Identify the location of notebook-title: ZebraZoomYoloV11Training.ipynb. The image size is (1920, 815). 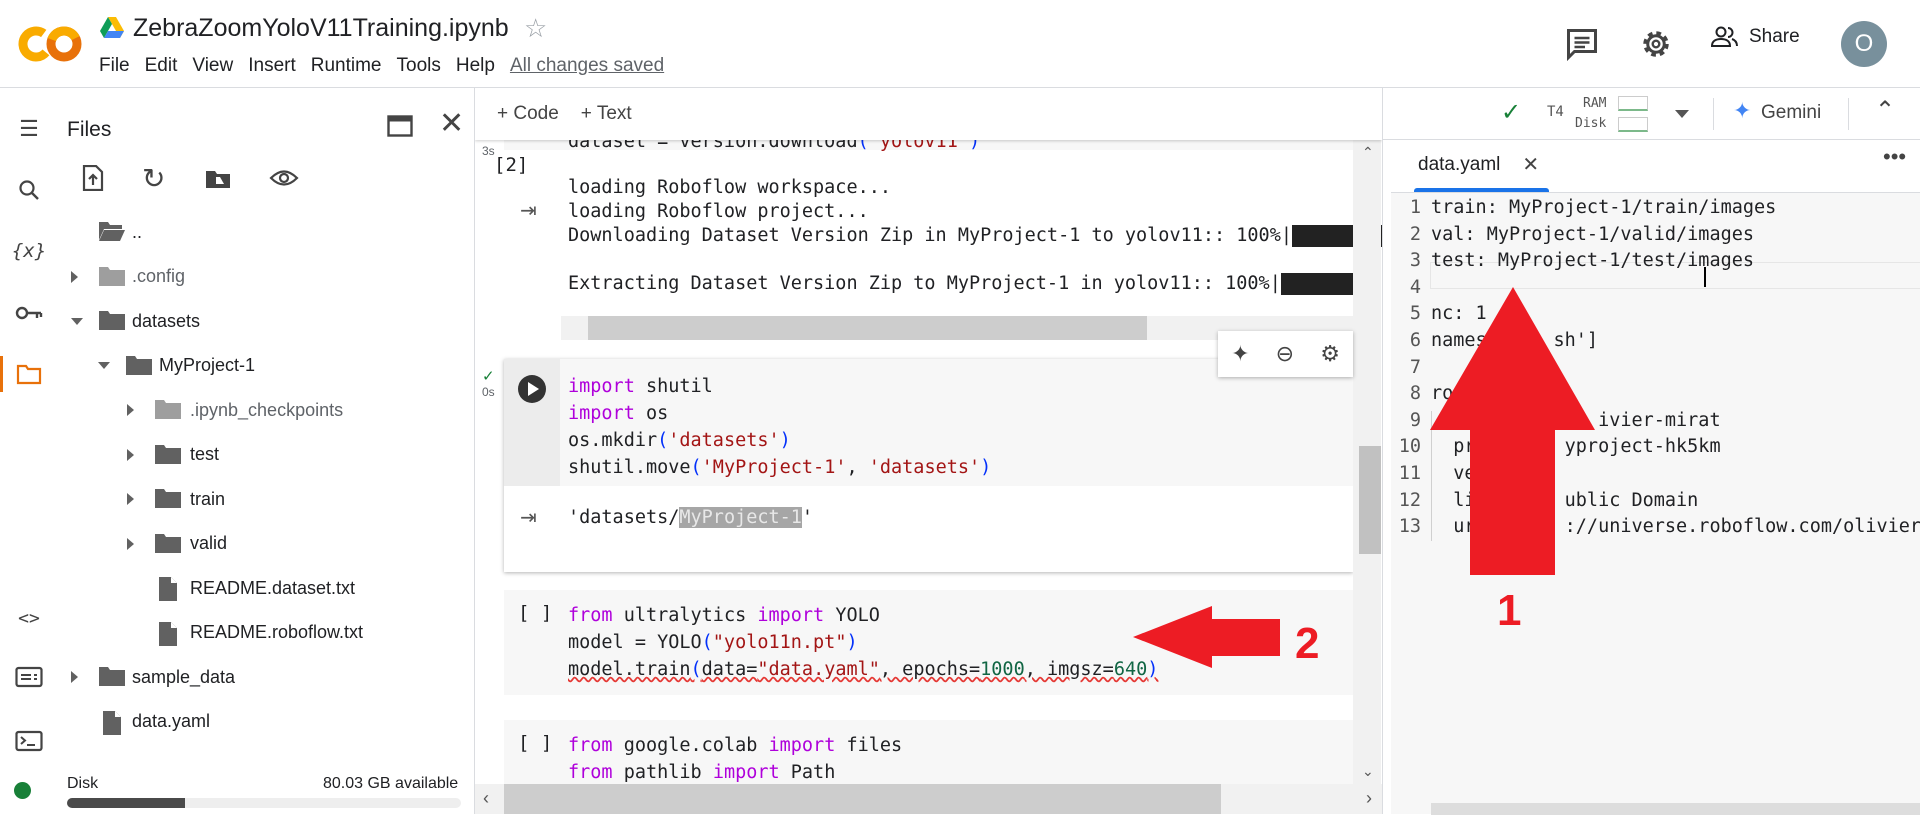
(321, 28).